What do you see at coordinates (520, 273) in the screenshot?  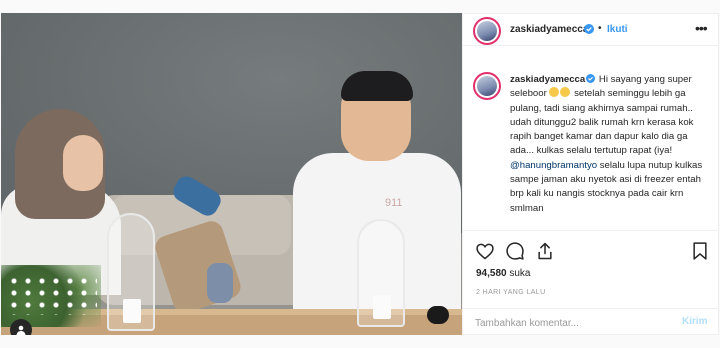 I see `likes-label: suka` at bounding box center [520, 273].